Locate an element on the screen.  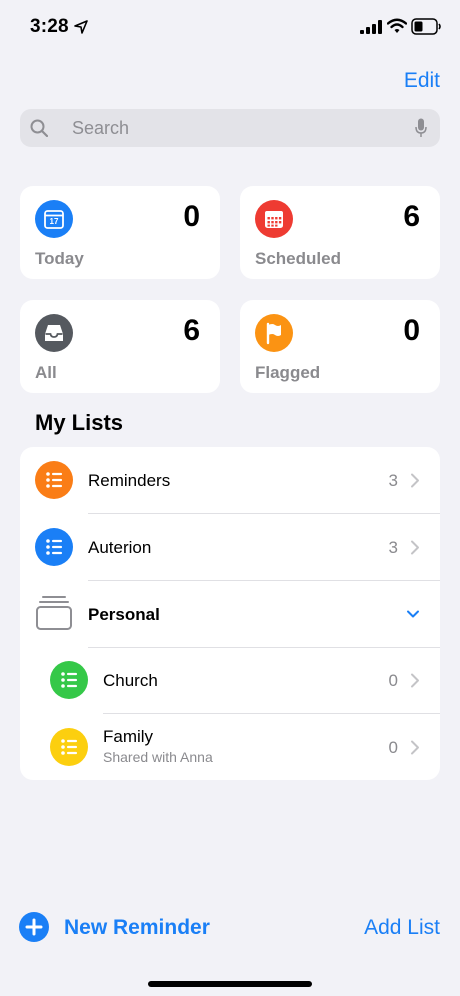
calendar-icon: 17 is located at coordinates (54, 219).